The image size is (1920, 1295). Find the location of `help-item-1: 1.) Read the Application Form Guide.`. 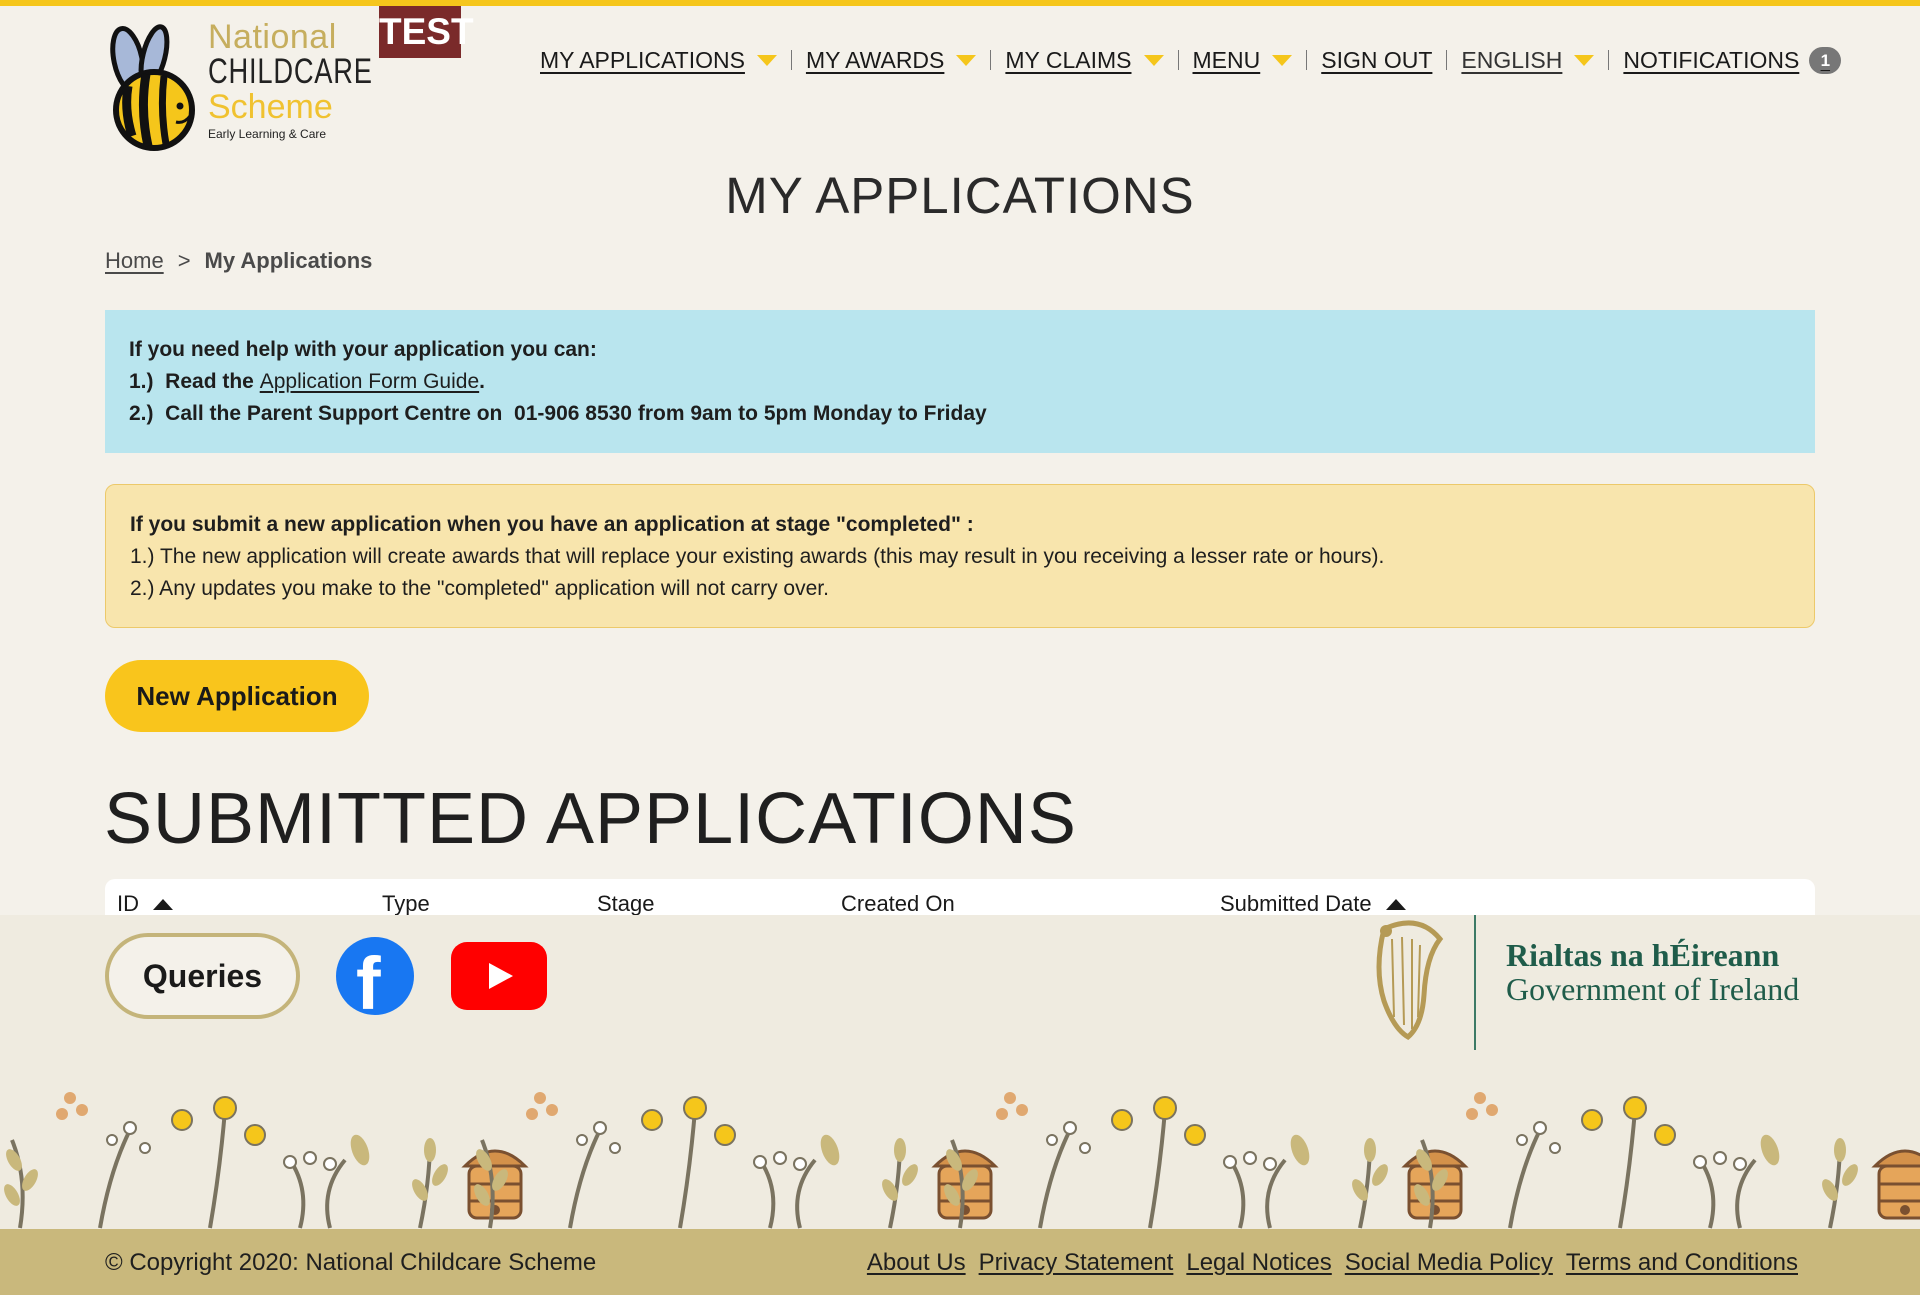

help-item-1: 1.) Read the Application Form Guide. is located at coordinates (960, 382).